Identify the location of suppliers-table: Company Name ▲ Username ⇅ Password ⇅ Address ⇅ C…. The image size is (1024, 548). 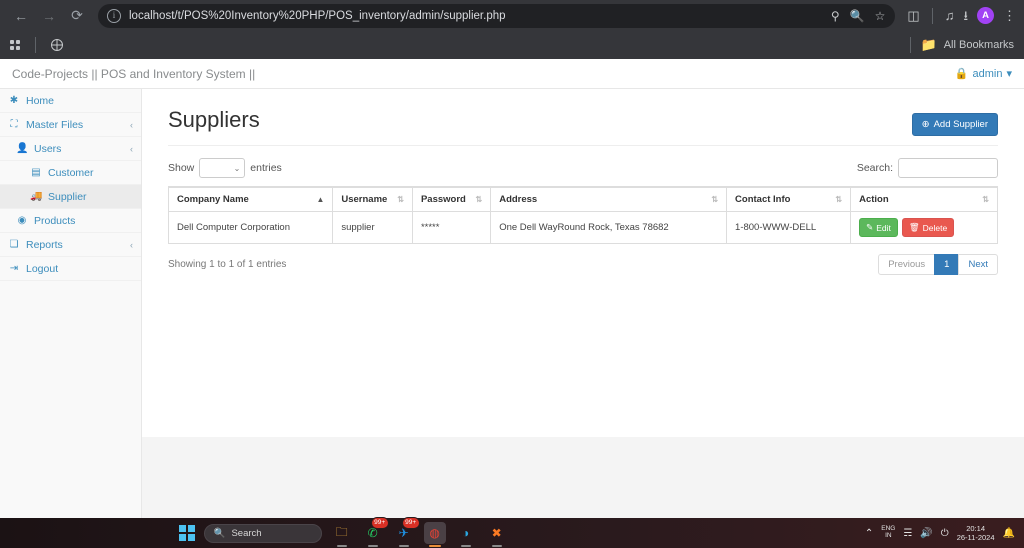
(582, 215).